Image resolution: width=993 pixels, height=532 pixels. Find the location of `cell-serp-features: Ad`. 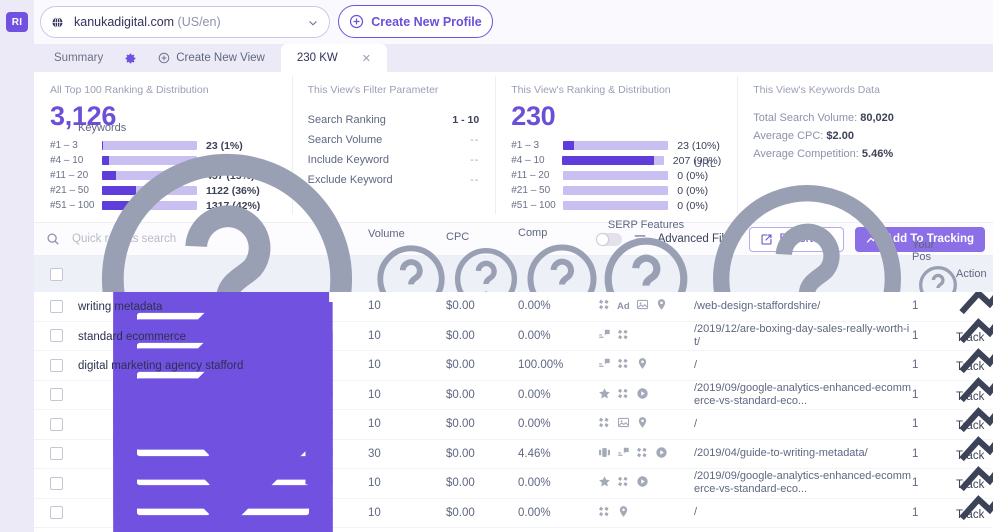

cell-serp-features: Ad is located at coordinates (646, 306).